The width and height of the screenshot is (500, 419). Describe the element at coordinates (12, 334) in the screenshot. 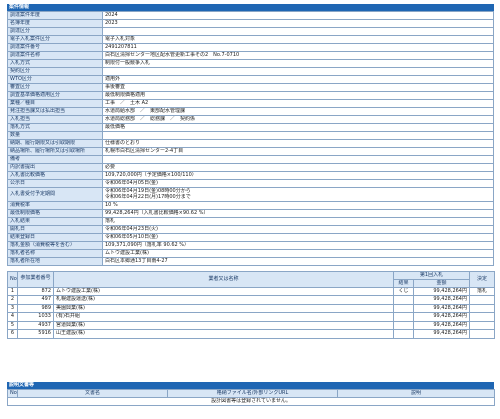

I see `bidder-no: 6` at that location.